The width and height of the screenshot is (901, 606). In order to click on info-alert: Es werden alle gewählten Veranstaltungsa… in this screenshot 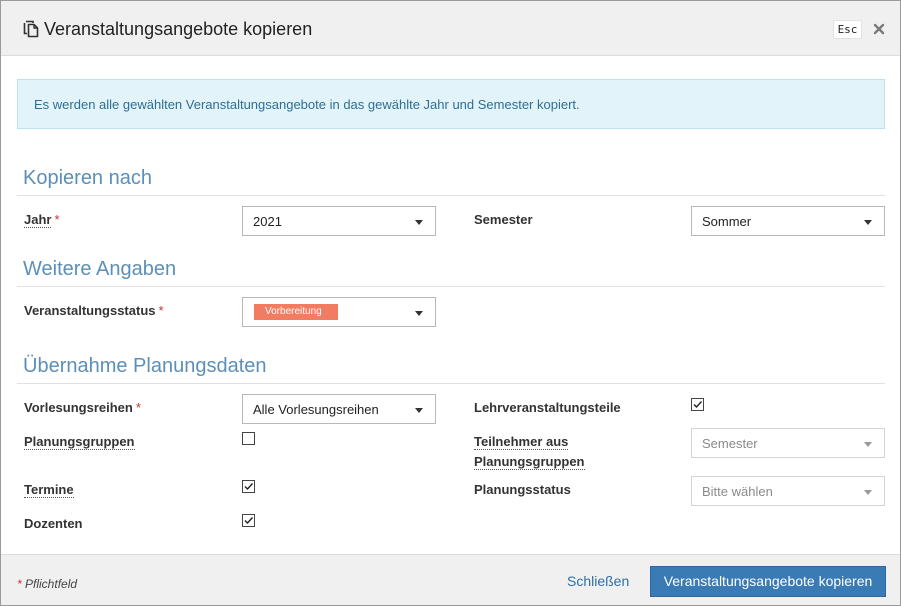, I will do `click(451, 104)`.